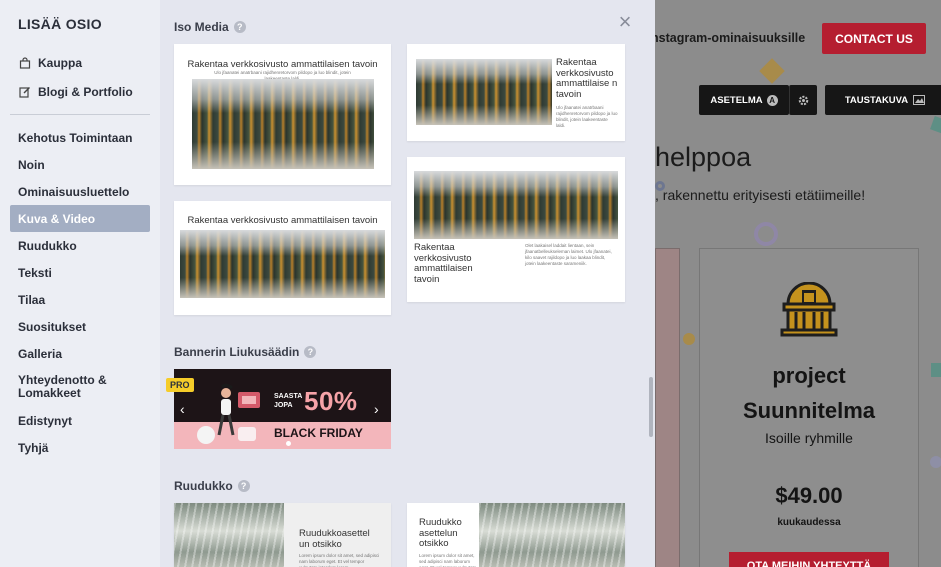  I want to click on template-card-banner-slider: SAASTA JOPA 50% BLACK FRIDAY ‹ ›, so click(282, 409).